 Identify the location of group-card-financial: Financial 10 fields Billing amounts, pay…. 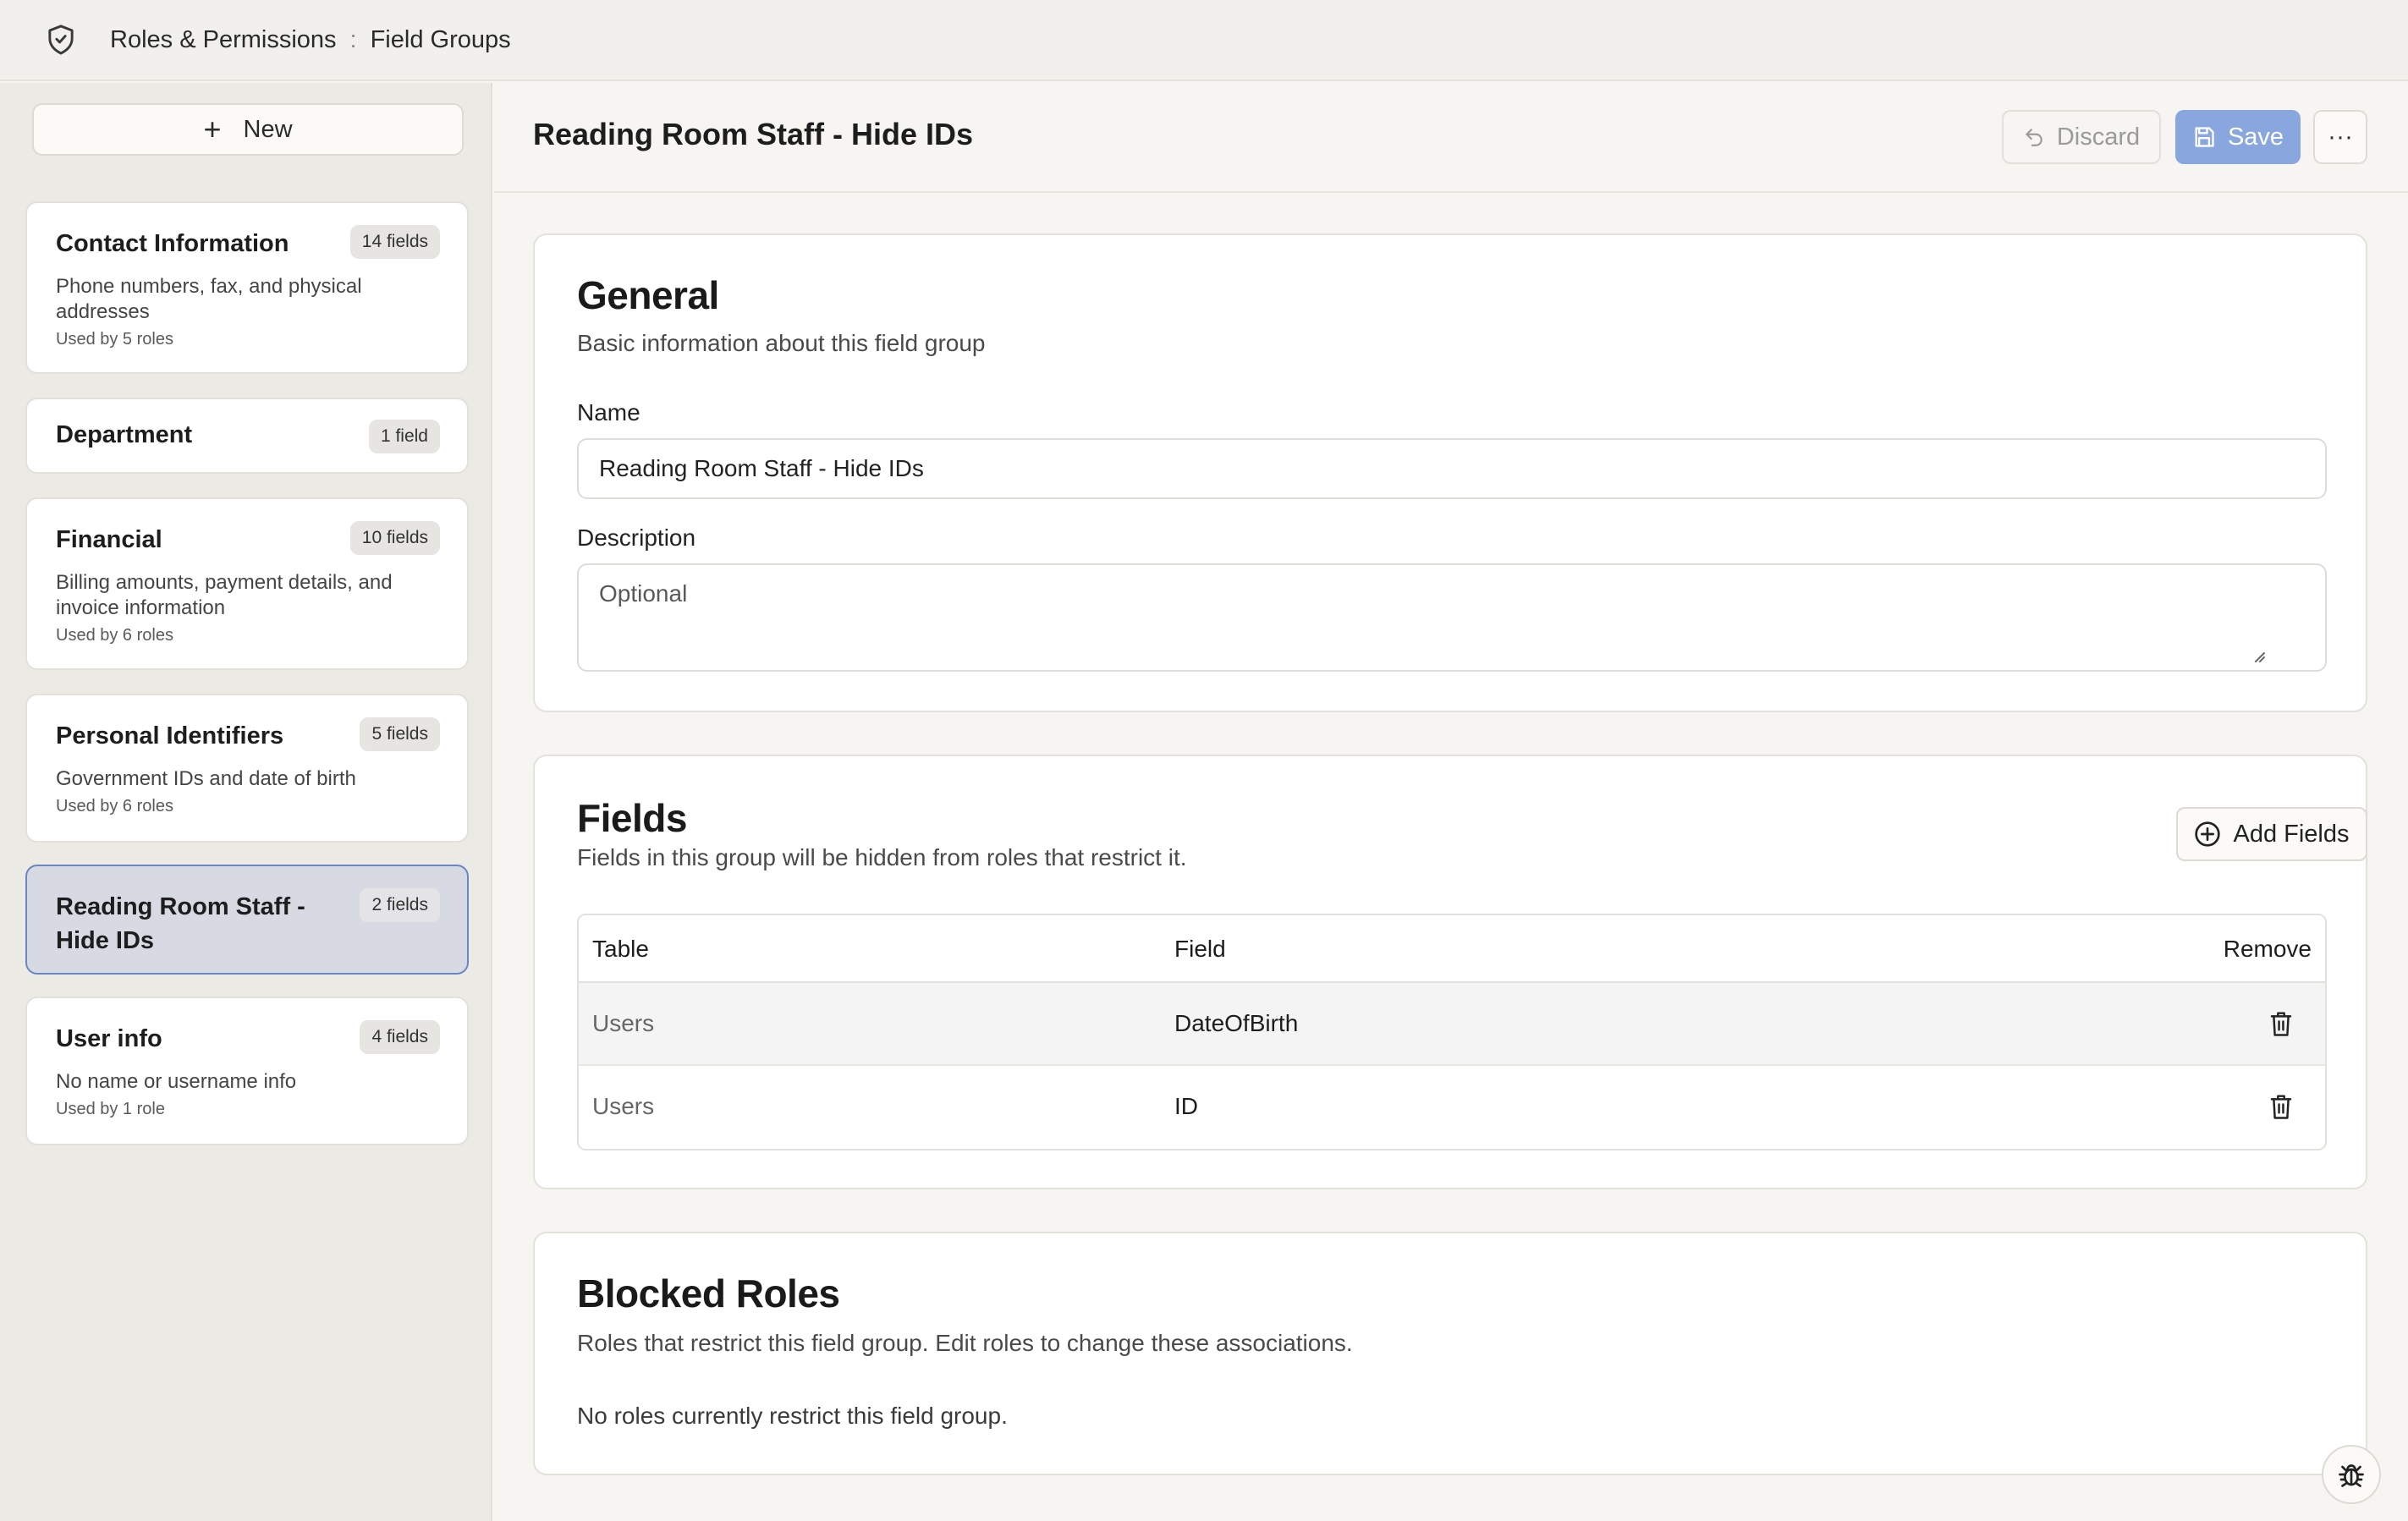
(247, 583).